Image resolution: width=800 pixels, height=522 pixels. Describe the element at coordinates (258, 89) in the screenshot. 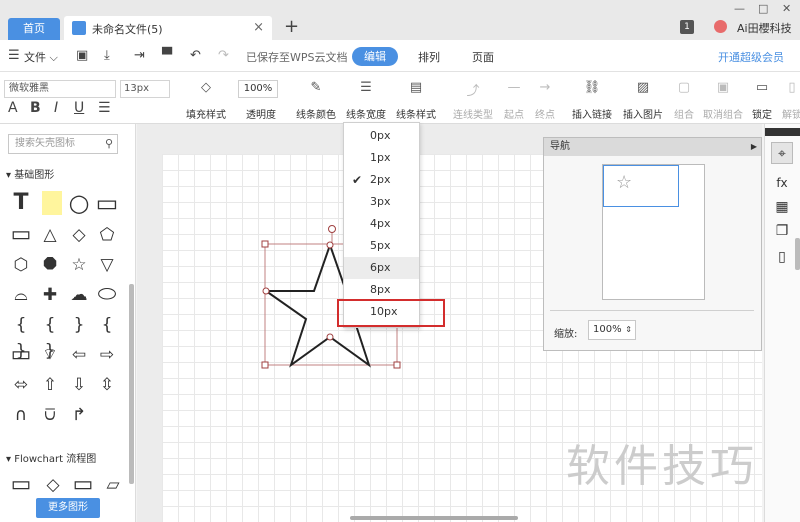

I see `opacity-input: 100%` at that location.